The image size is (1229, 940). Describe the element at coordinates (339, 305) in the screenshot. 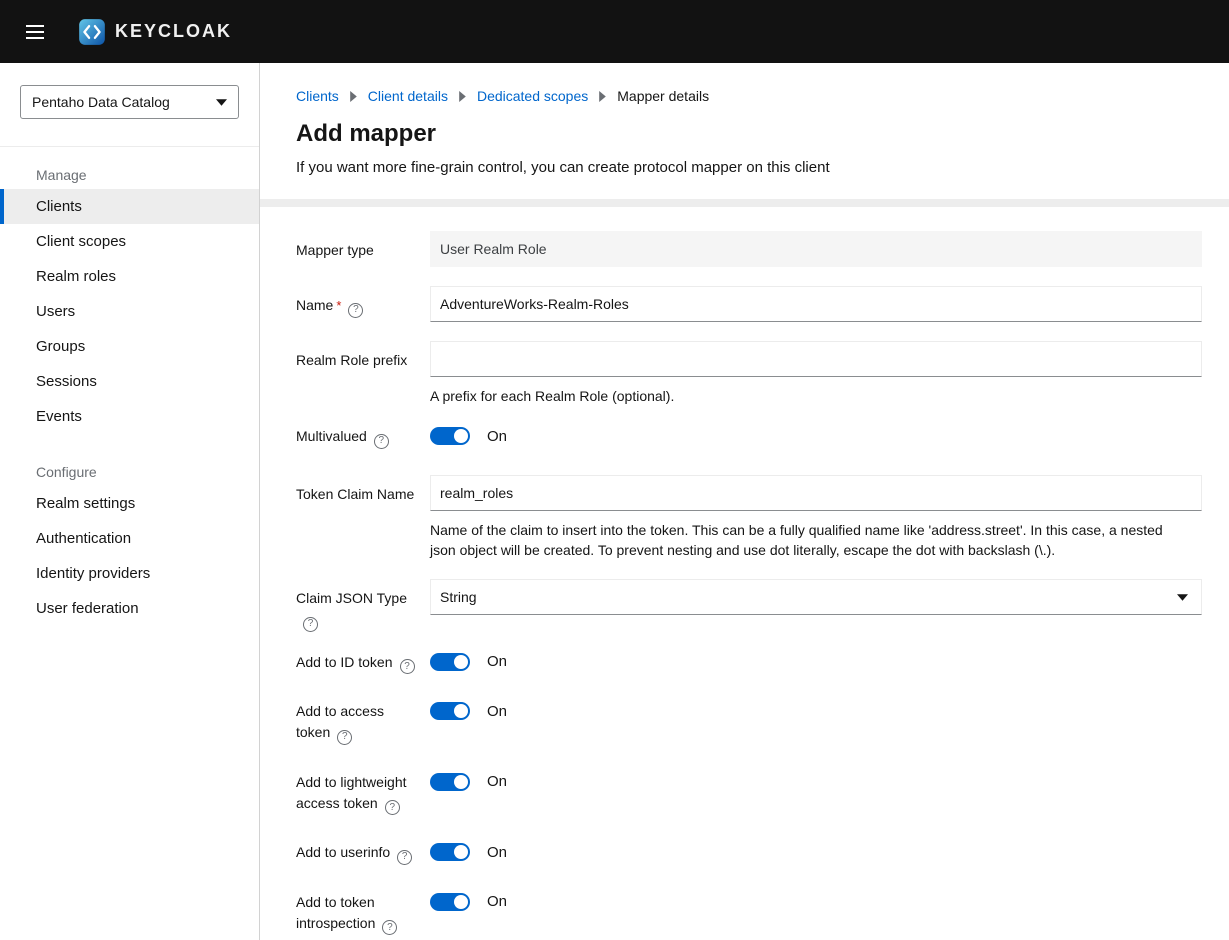

I see `required-asterisk: *` at that location.